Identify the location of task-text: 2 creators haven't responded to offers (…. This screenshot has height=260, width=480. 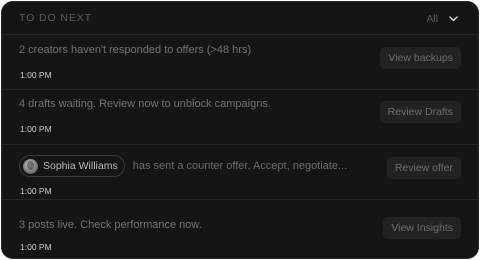
(135, 50).